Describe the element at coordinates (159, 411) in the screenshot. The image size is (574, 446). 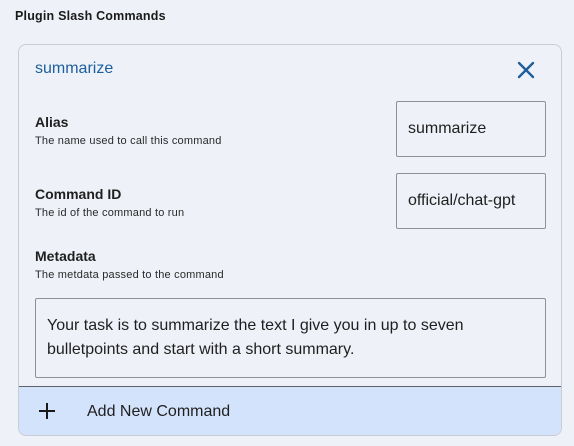
I see `add-new-command-label: Add New Command` at that location.